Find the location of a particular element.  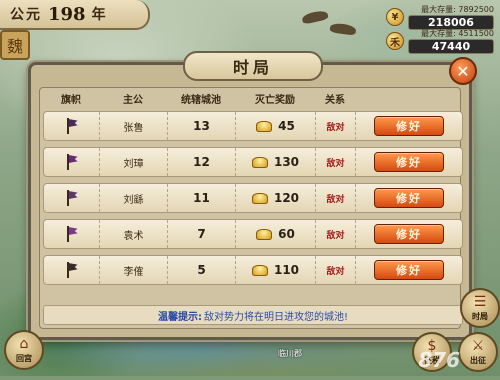

city-count: 12 is located at coordinates (201, 162).